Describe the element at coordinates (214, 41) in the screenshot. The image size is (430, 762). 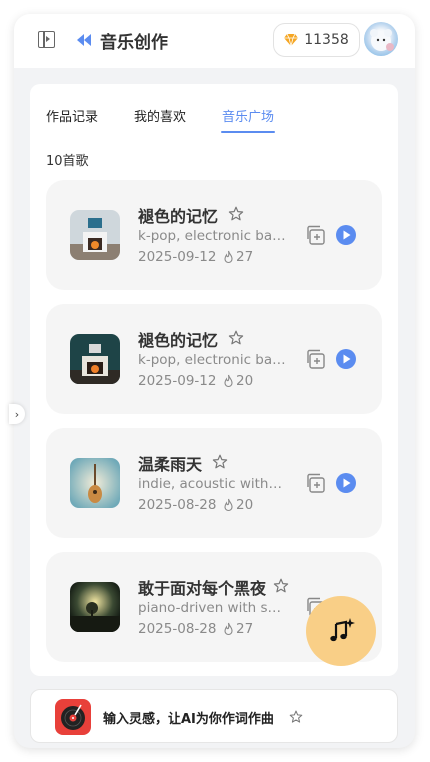
I see `header: 音乐创作 11358` at that location.